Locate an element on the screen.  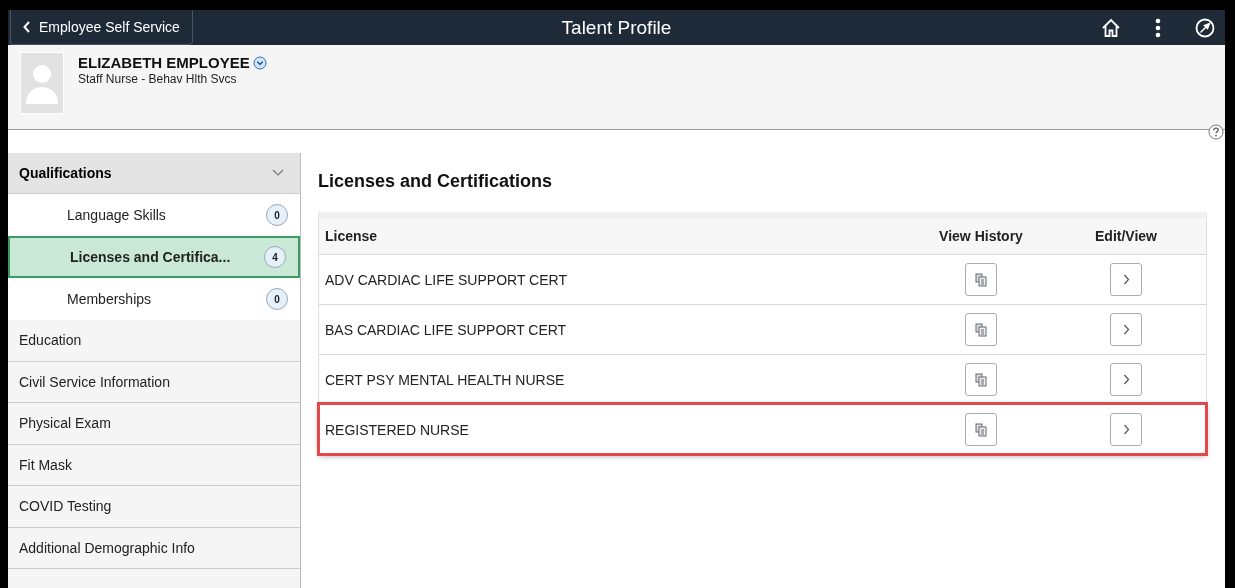
count-badge: 4 is located at coordinates (275, 257).